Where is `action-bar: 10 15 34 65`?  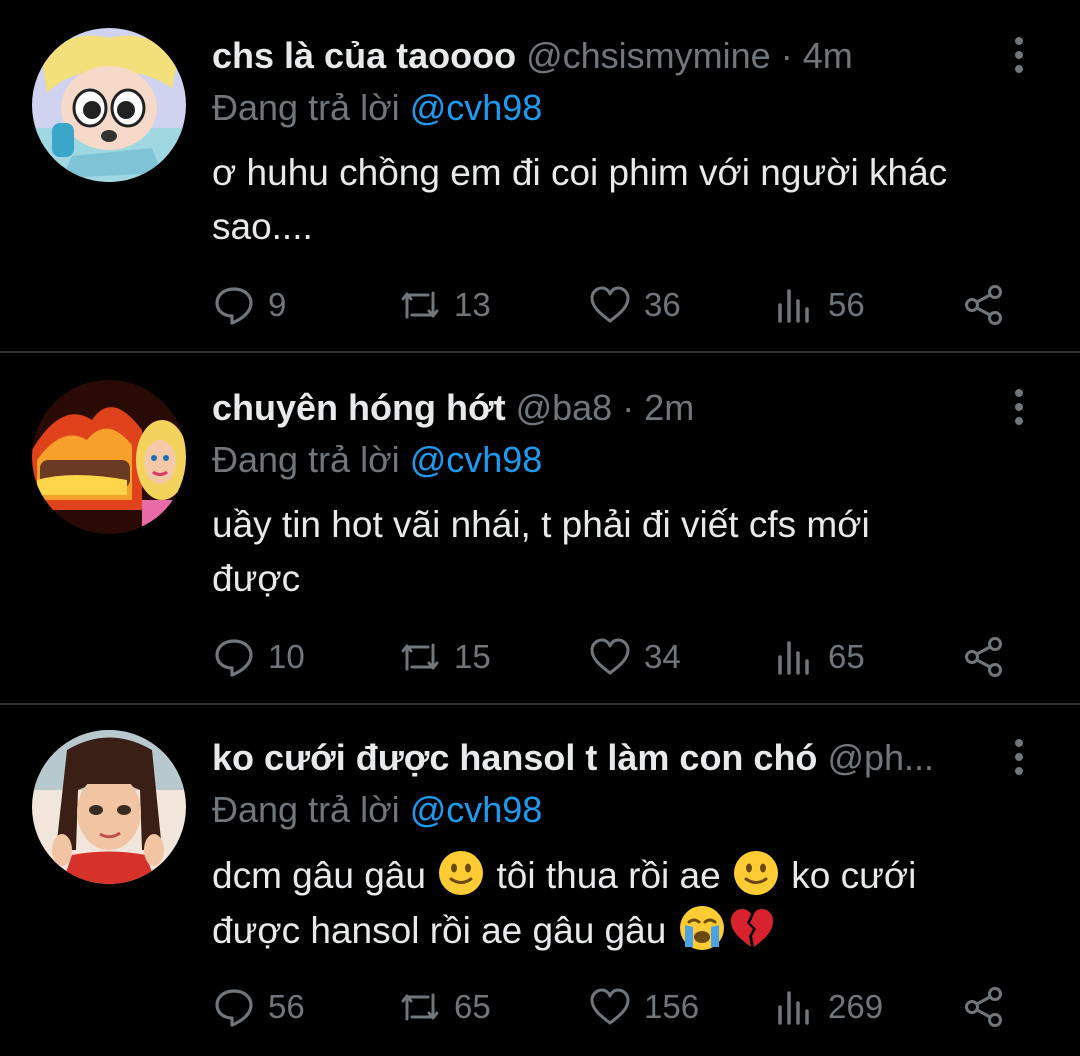
action-bar: 10 15 34 65 is located at coordinates (612, 657).